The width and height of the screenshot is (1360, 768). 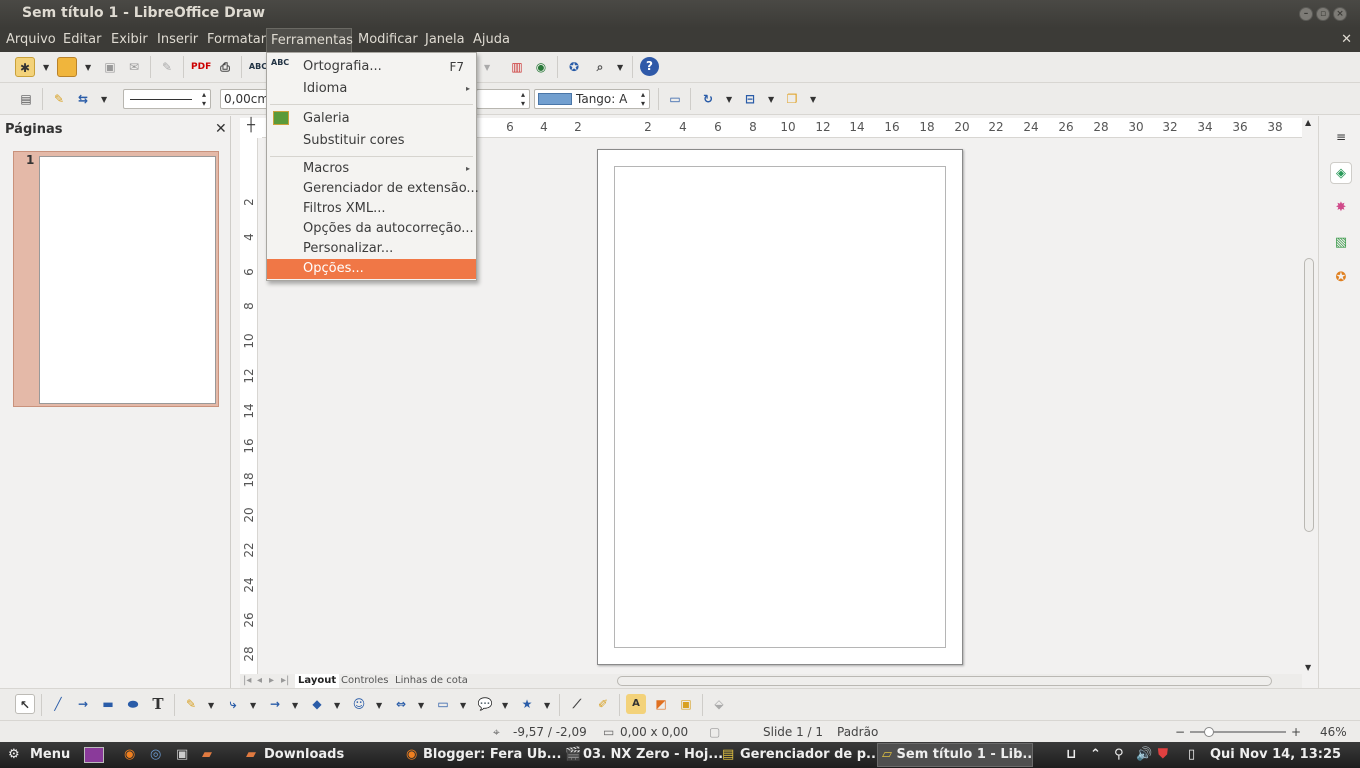 I want to click on connector-icon: ⤷, so click(x=233, y=704).